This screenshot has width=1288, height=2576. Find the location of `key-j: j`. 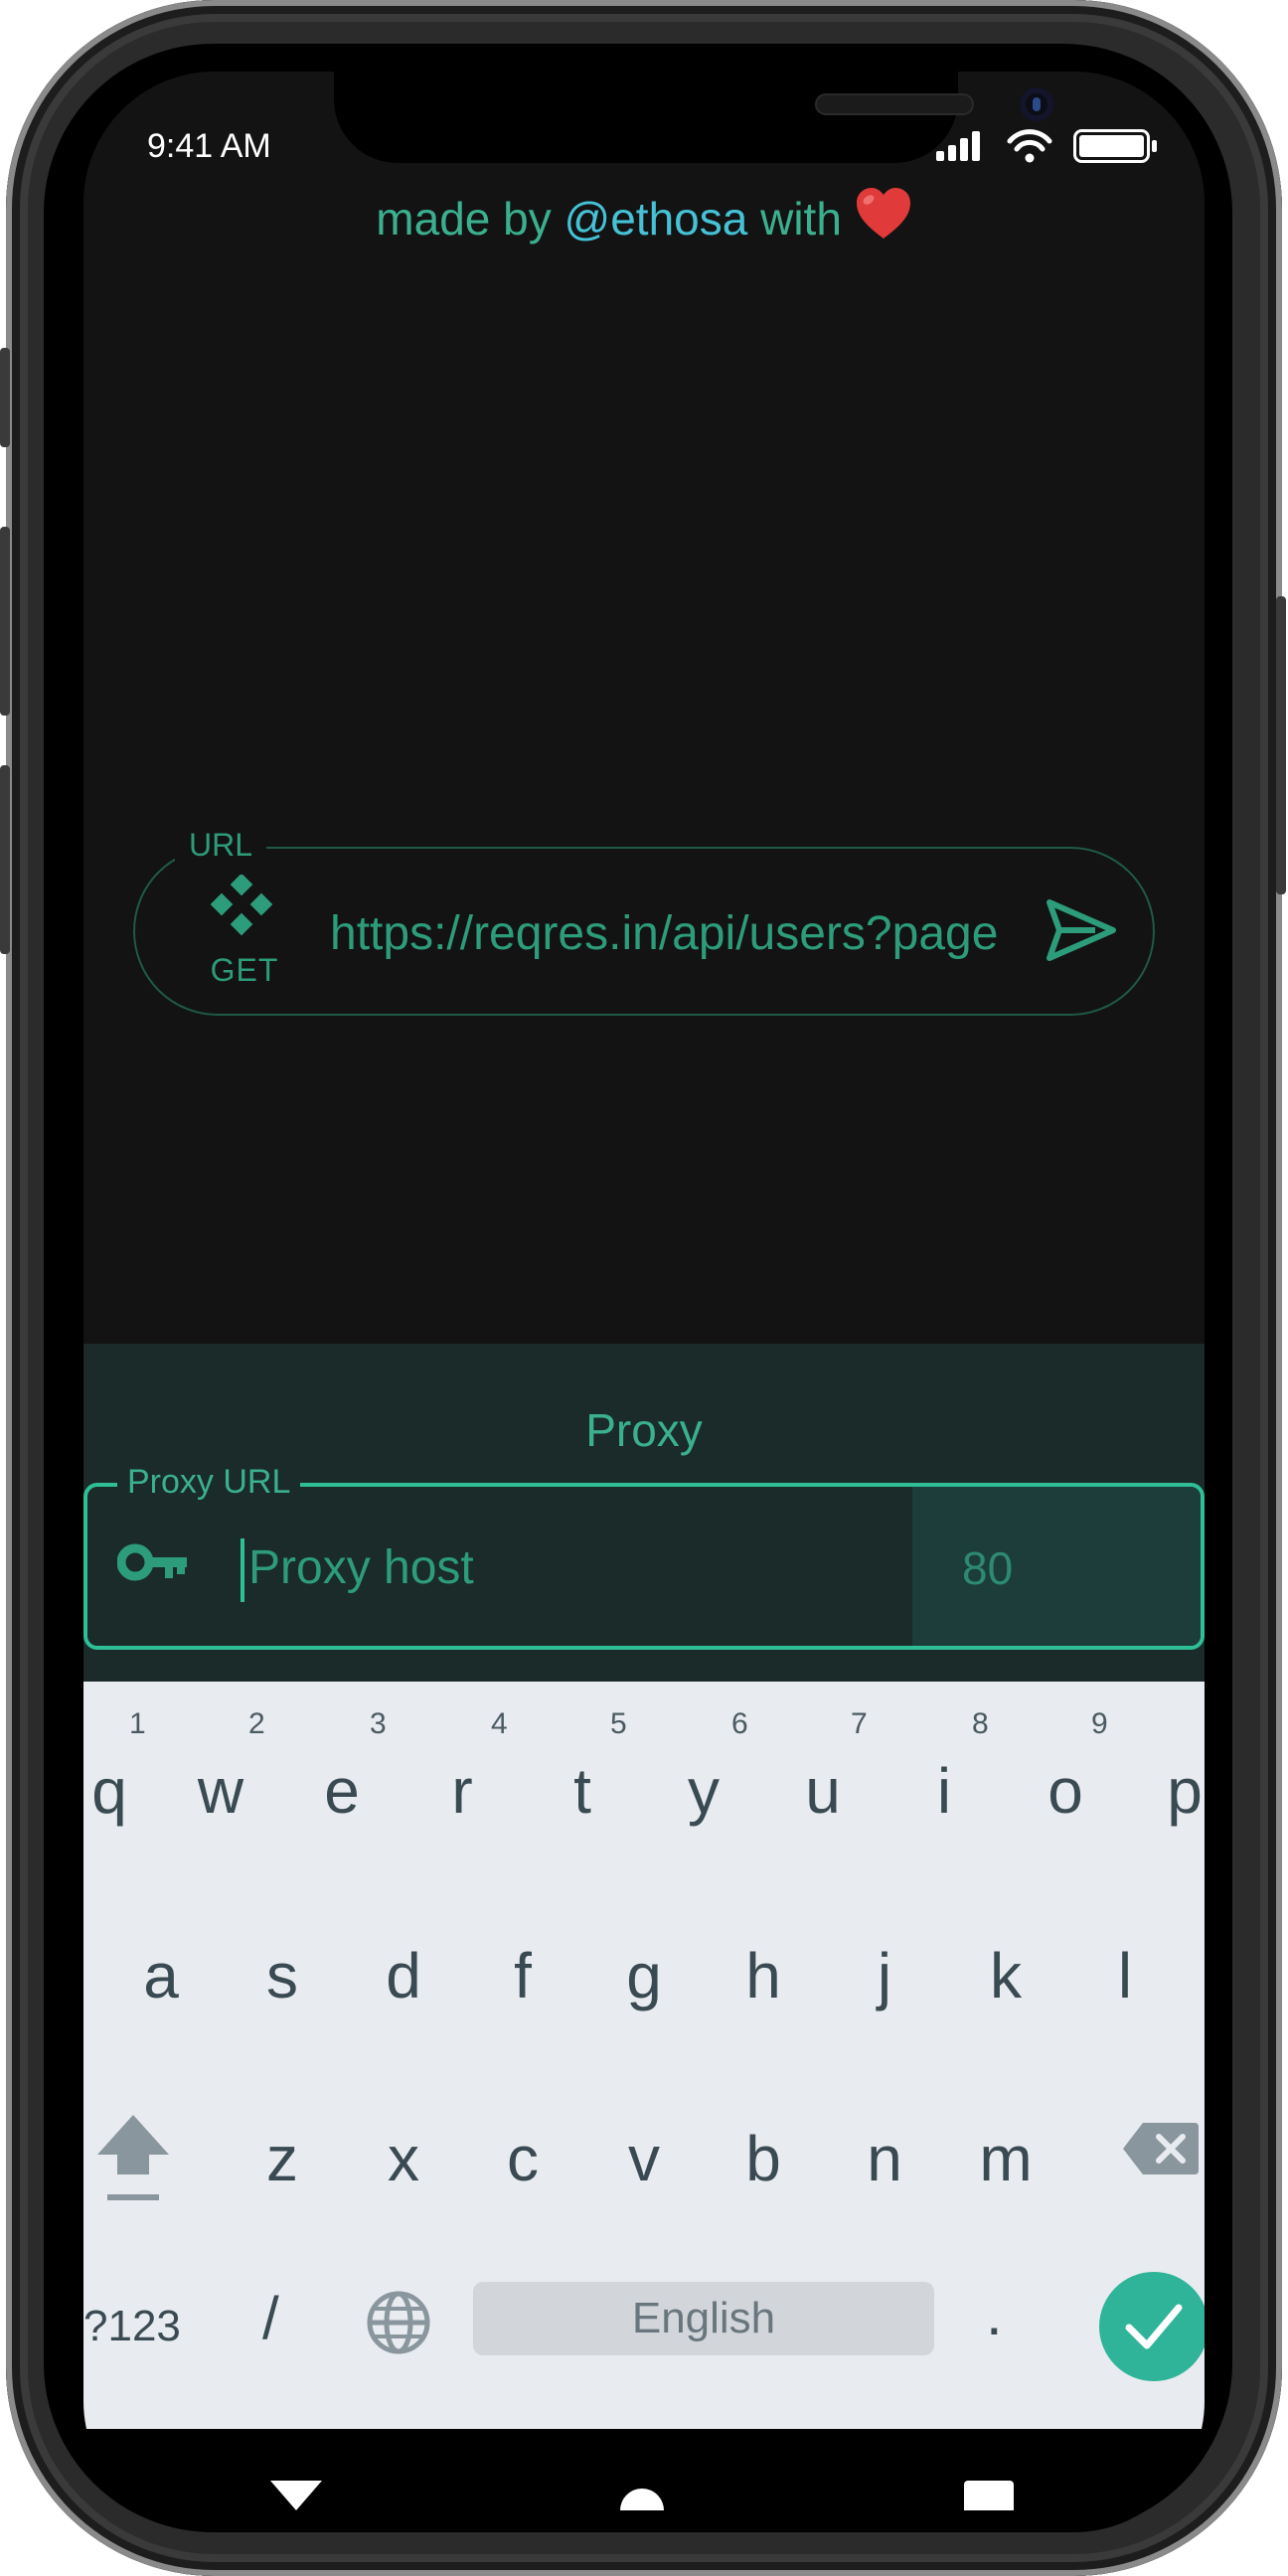

key-j: j is located at coordinates (884, 1975).